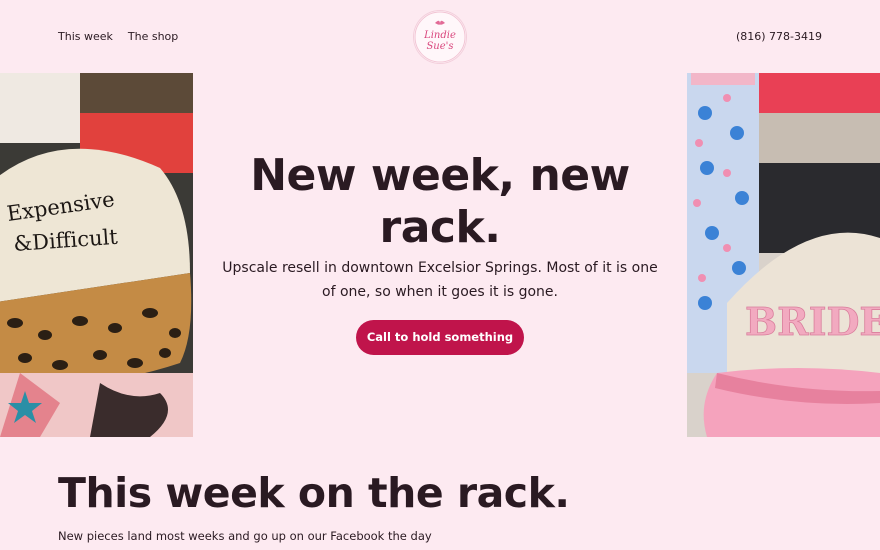  What do you see at coordinates (440, 201) in the screenshot?
I see `hero-title: New week, new rack.` at bounding box center [440, 201].